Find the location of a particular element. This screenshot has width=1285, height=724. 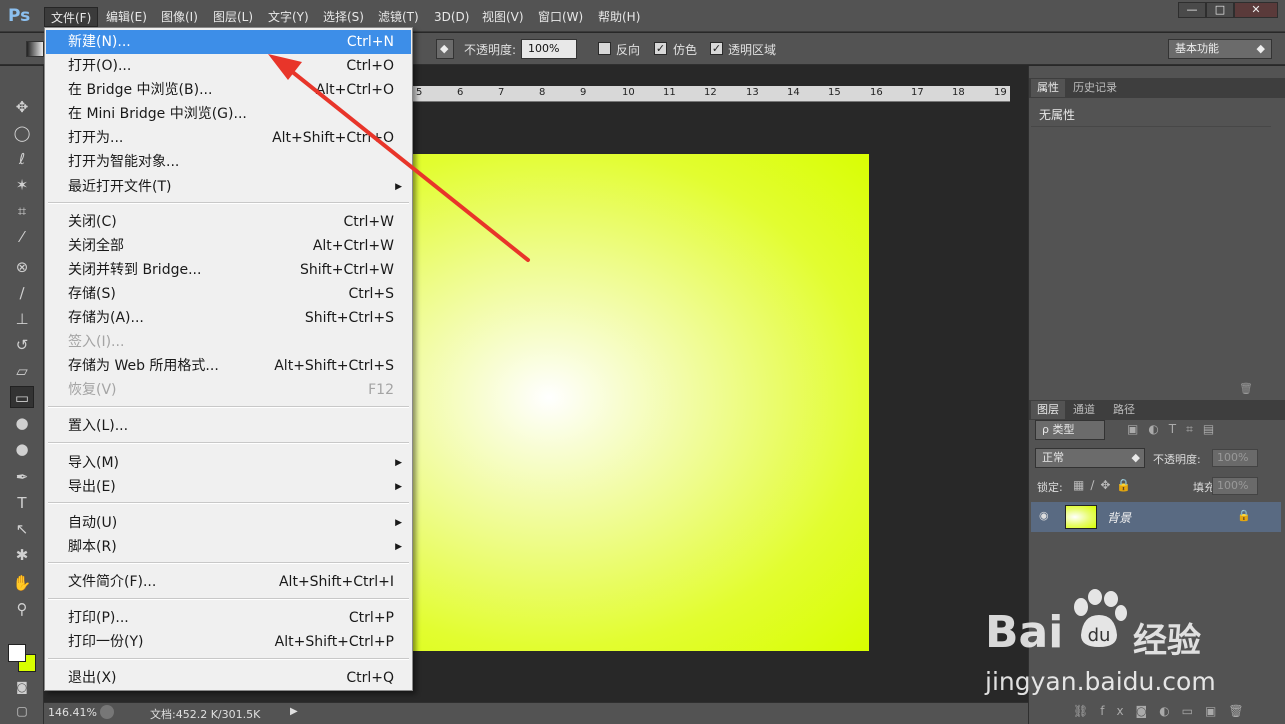

watermark-brand-left: Bai is located at coordinates (1024, 632).